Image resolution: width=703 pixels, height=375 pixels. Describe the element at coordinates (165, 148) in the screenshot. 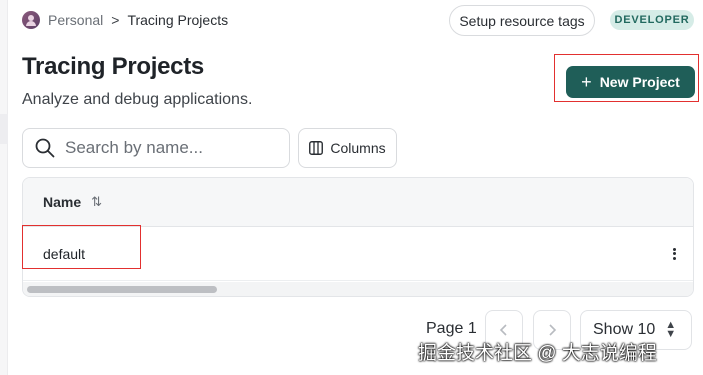

I see `search-input` at that location.